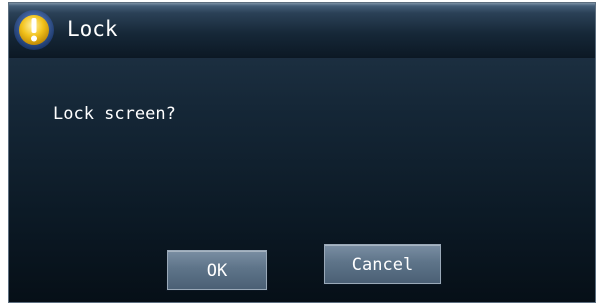 The image size is (597, 307). Describe the element at coordinates (34, 30) in the screenshot. I see `warning-icon` at that location.